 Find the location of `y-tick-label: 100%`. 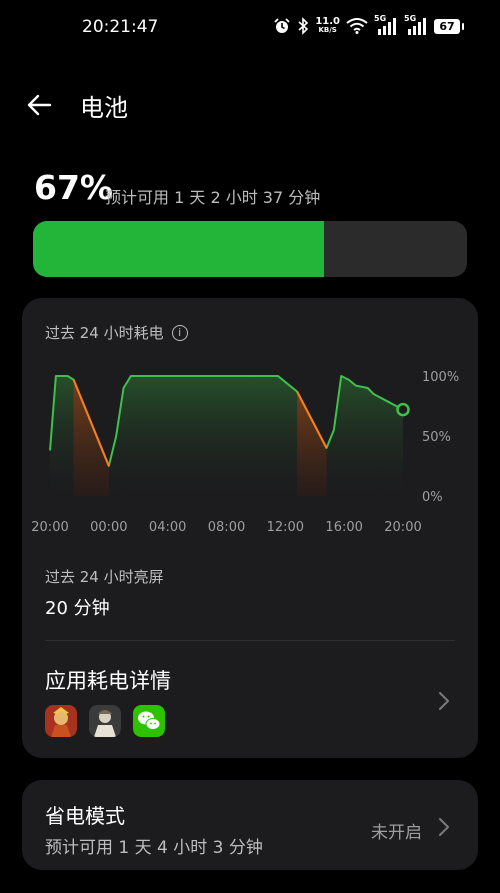

y-tick-label: 100% is located at coordinates (440, 377).